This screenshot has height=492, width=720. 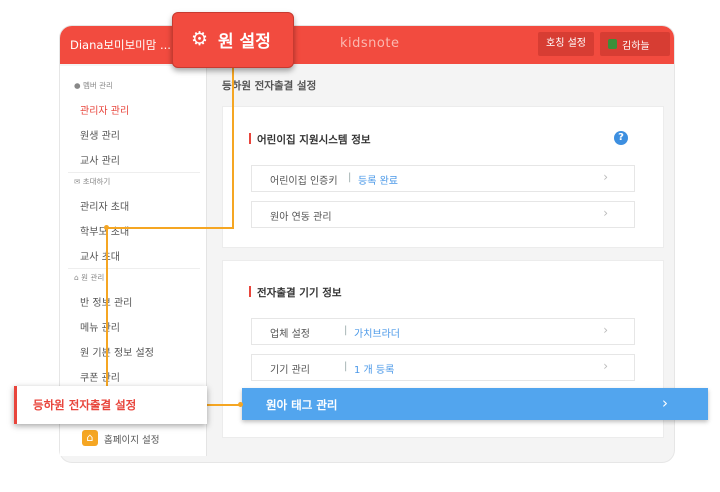 I want to click on top-bar: Diana보미보미맘 ... kidsnote 호칭 설정 김하늘, so click(x=367, y=45).